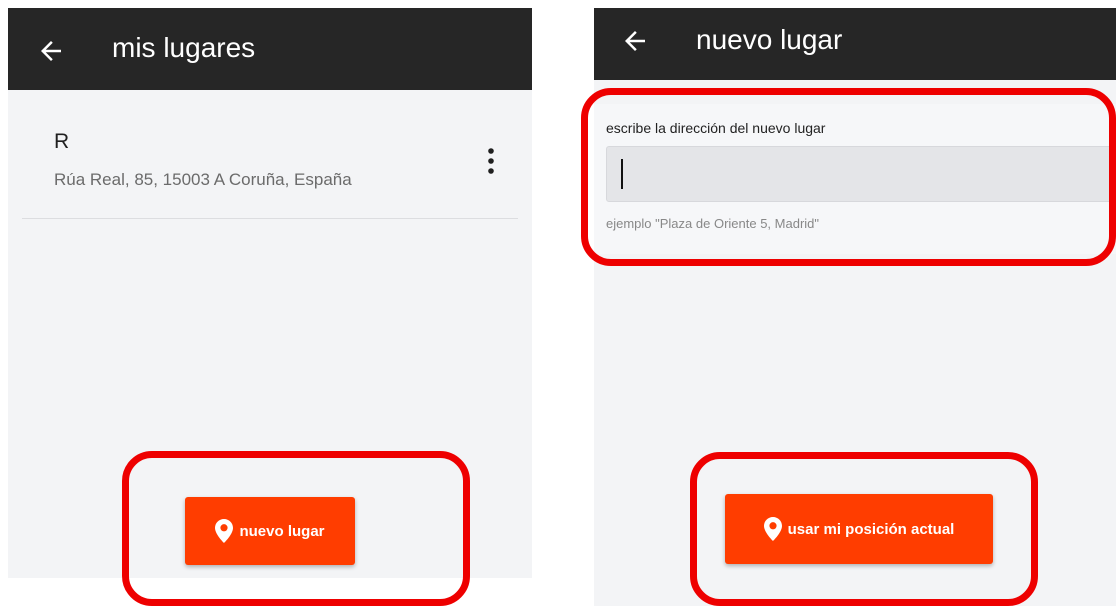 The height and width of the screenshot is (606, 1116). What do you see at coordinates (848, 177) in the screenshot?
I see `highlight-address-field` at bounding box center [848, 177].